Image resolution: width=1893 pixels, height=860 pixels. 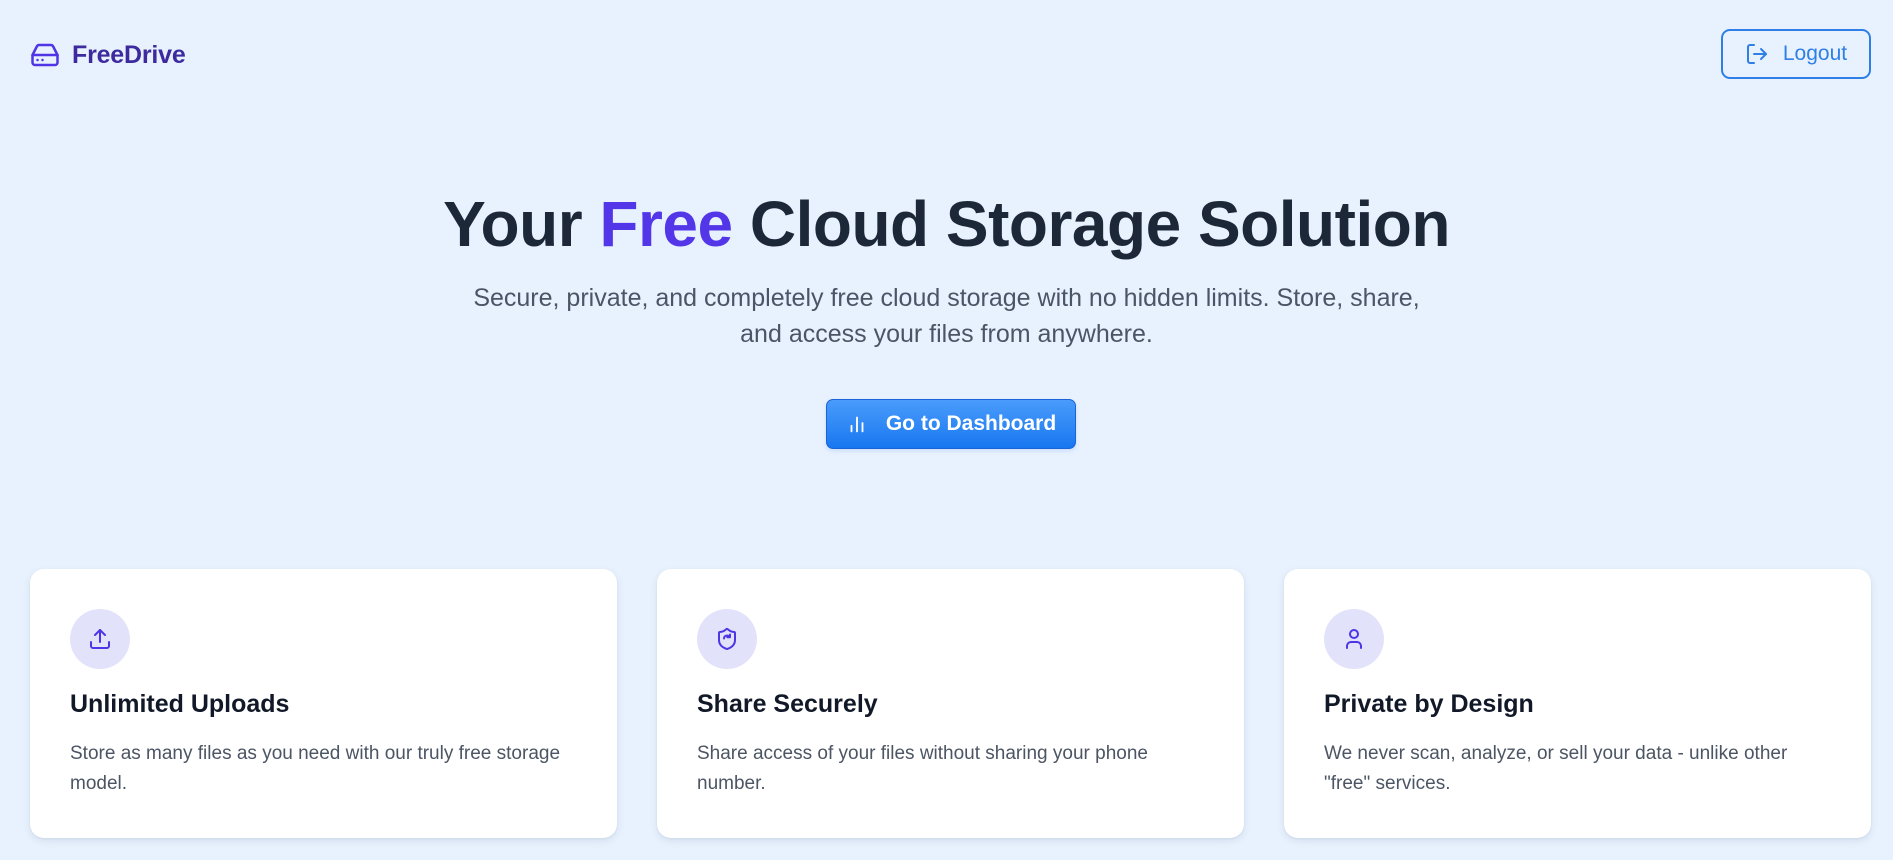 I want to click on feature-title: Share Securely, so click(x=787, y=704).